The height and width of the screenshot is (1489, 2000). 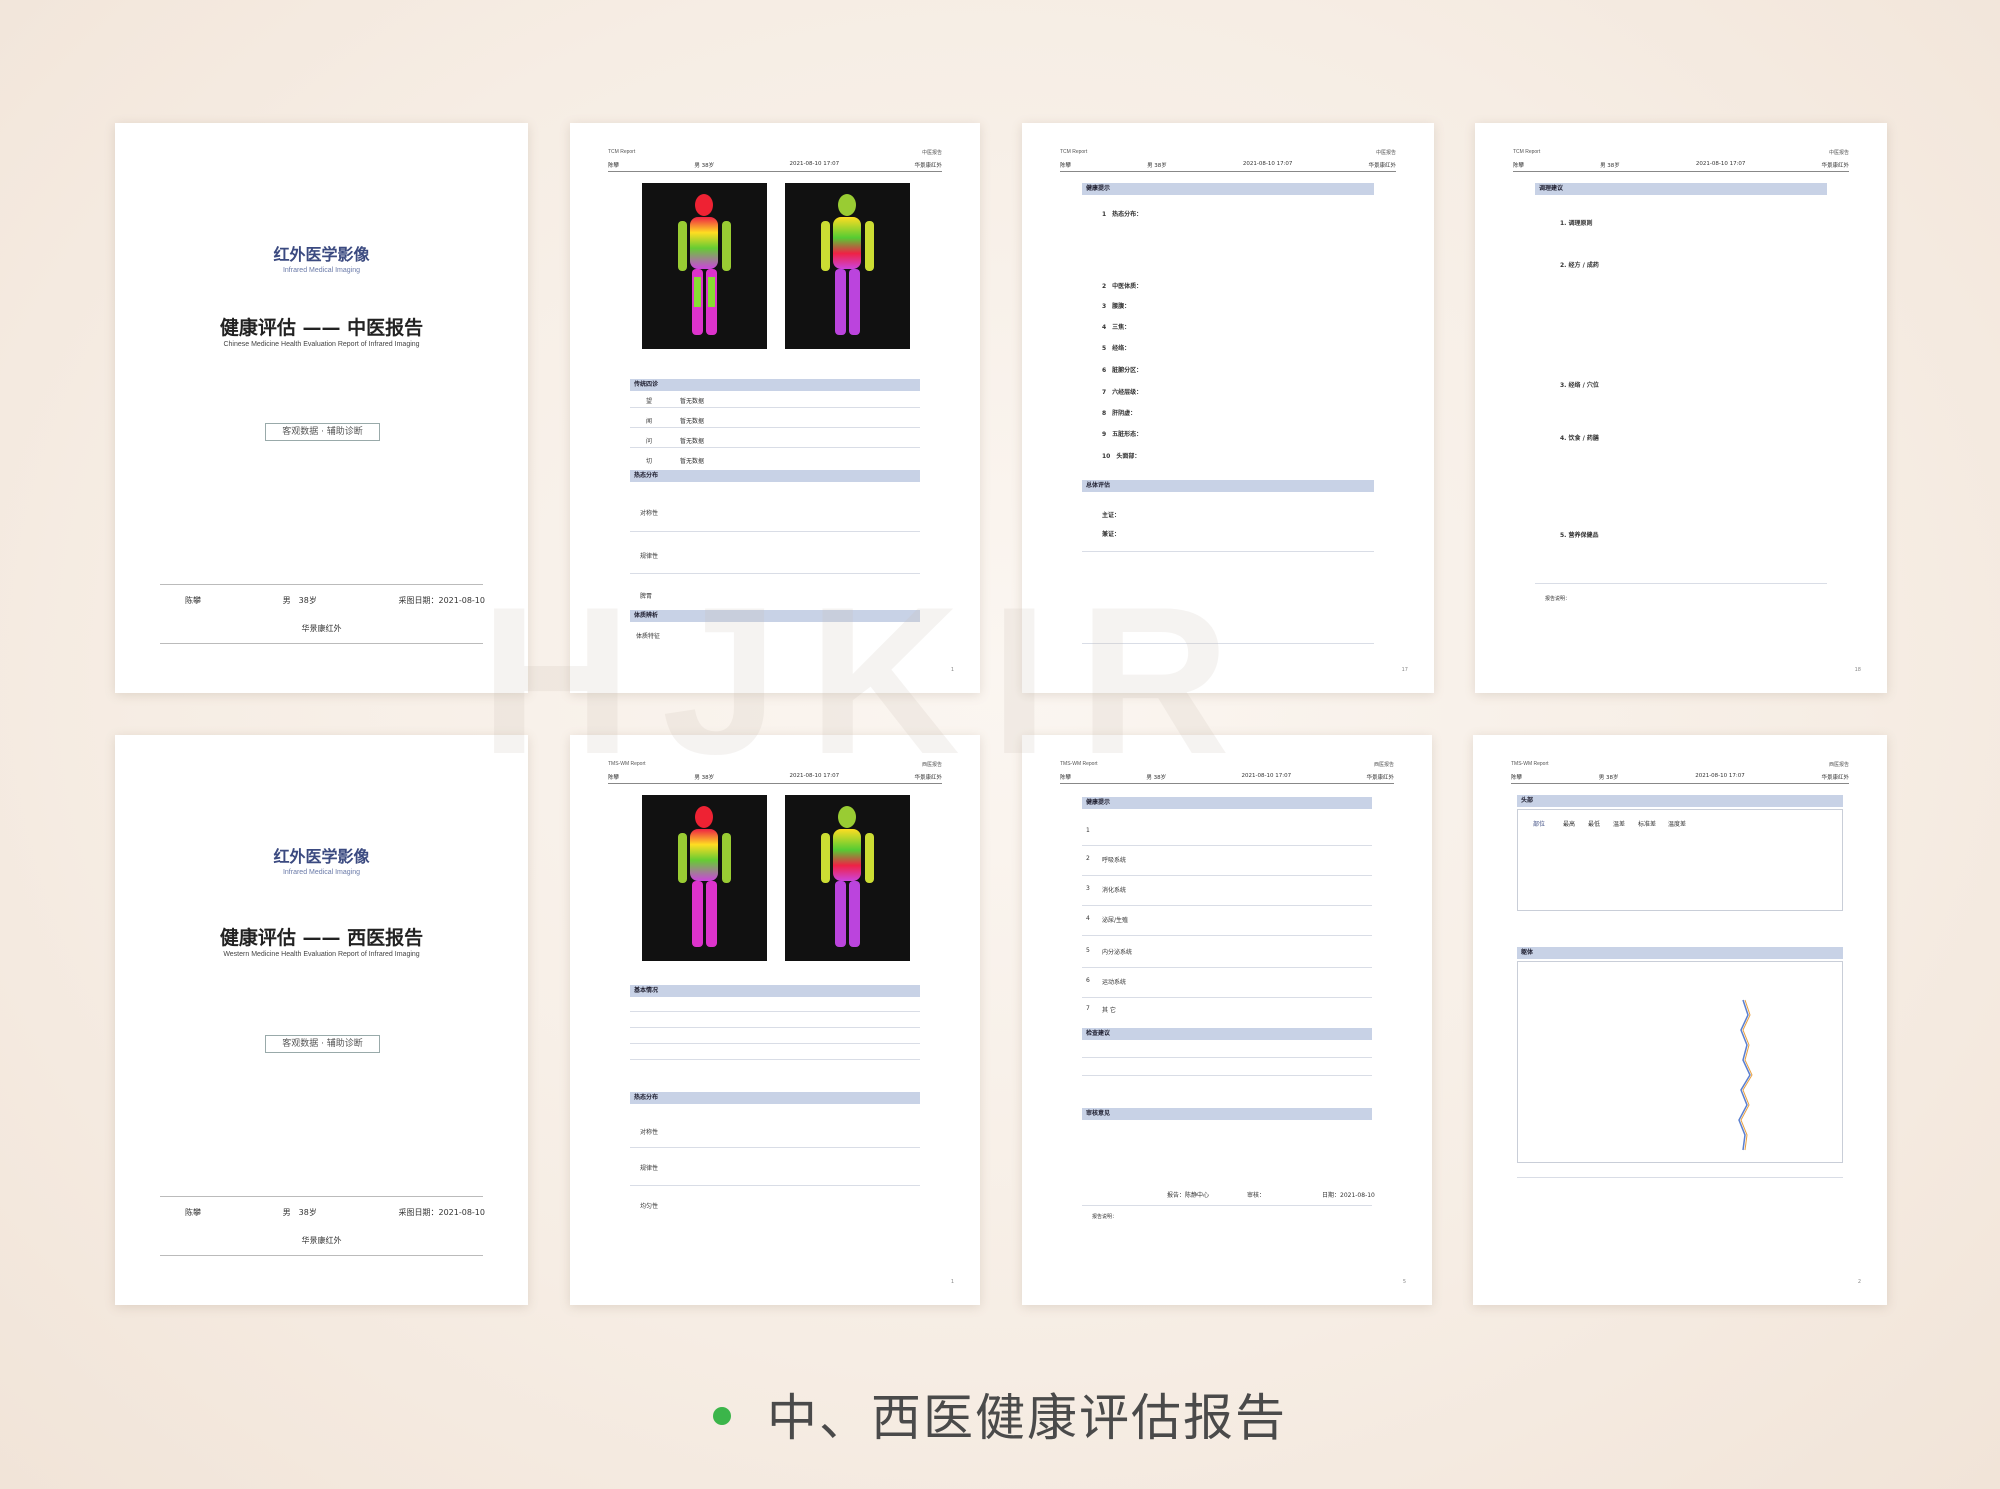 What do you see at coordinates (1404, 670) in the screenshot?
I see `page-number: 17` at bounding box center [1404, 670].